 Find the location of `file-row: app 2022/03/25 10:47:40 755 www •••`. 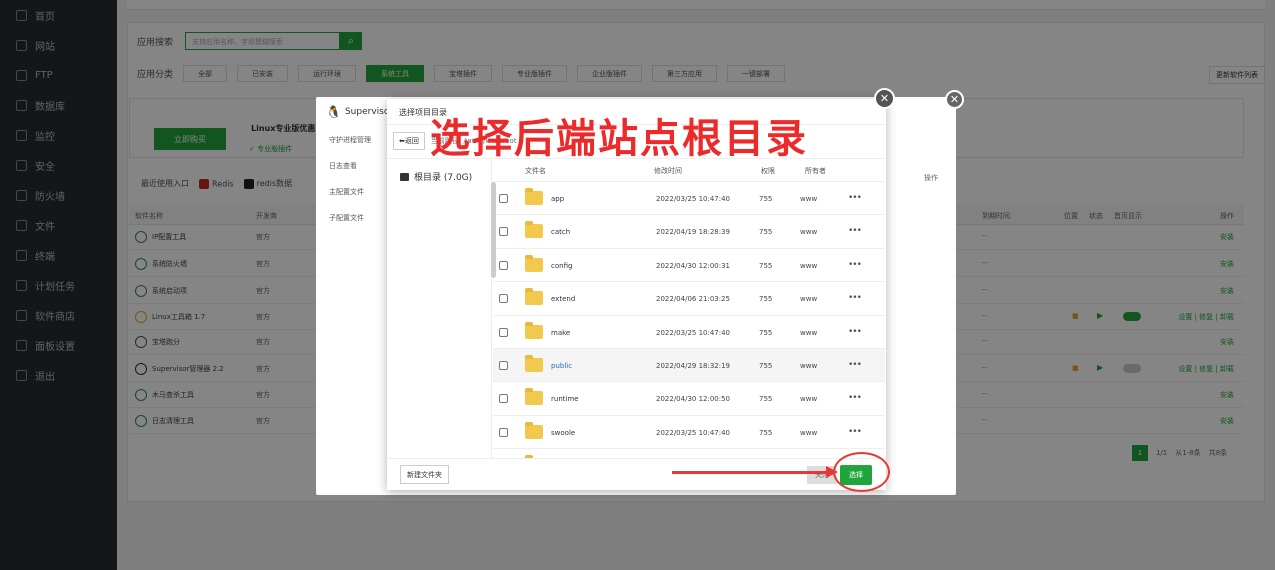

file-row: app 2022/03/25 10:47:40 755 www ••• is located at coordinates (689, 199).